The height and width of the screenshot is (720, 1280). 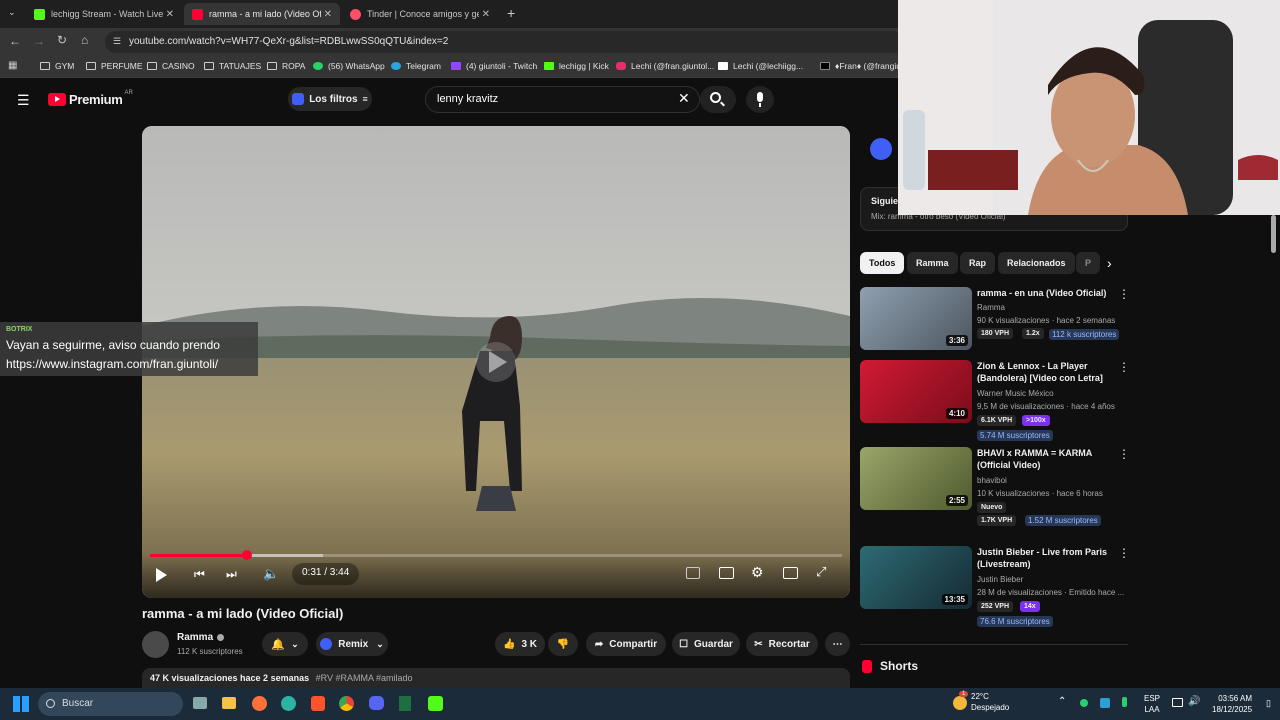 What do you see at coordinates (152, 66) in the screenshot?
I see `folder-icon` at bounding box center [152, 66].